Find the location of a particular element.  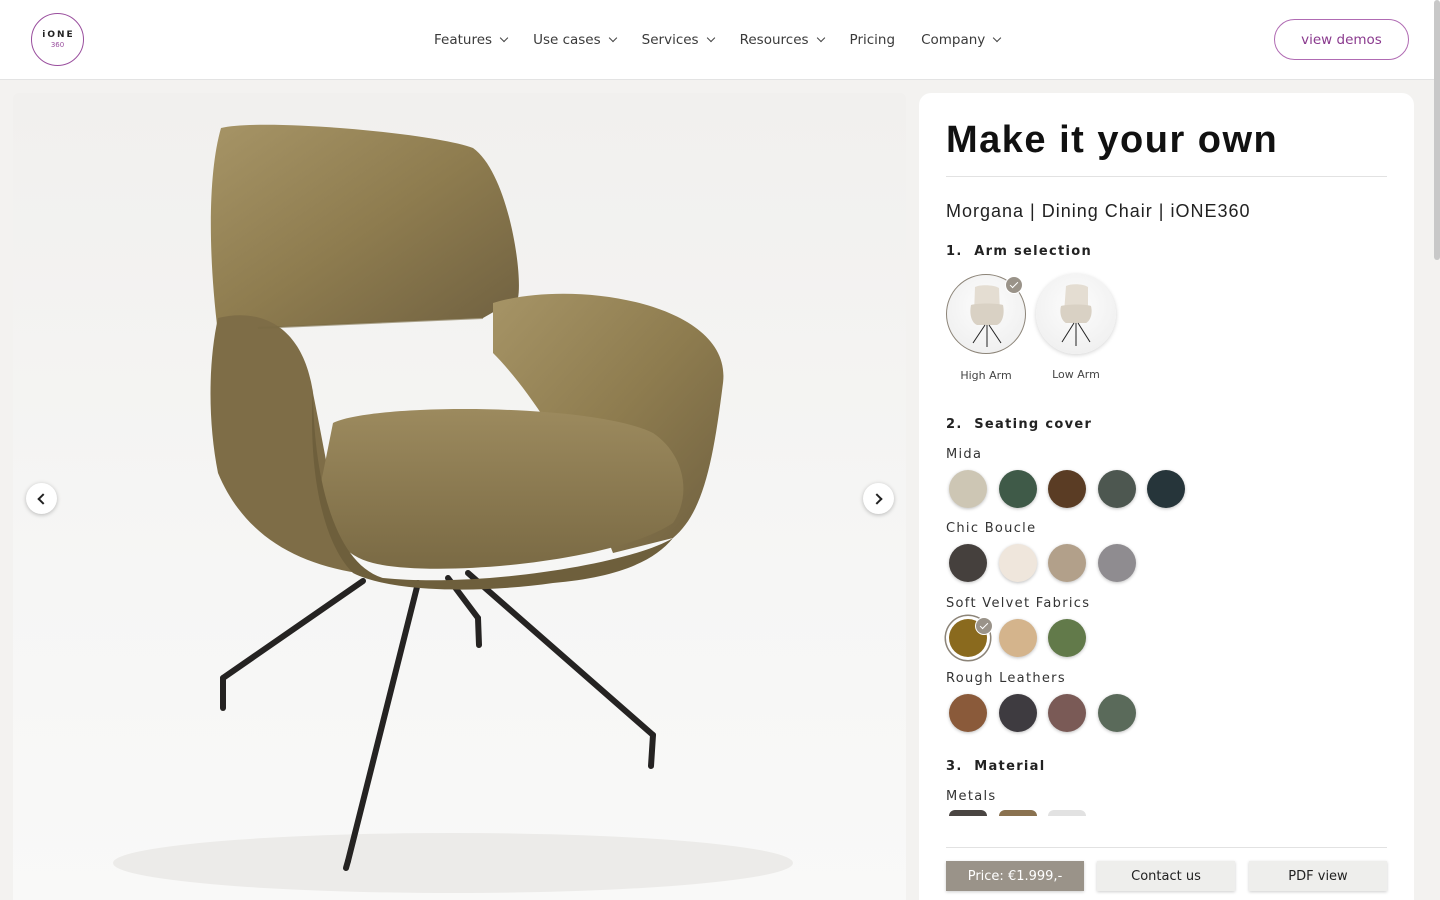

nav-resources-label: Resources is located at coordinates (774, 40).